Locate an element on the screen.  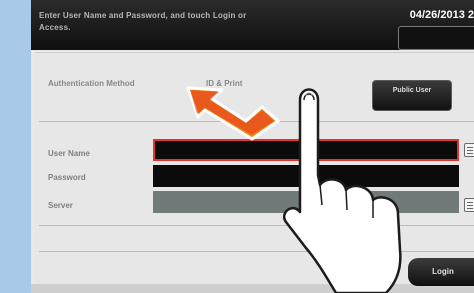
public-user-button: Public User is located at coordinates (412, 95).